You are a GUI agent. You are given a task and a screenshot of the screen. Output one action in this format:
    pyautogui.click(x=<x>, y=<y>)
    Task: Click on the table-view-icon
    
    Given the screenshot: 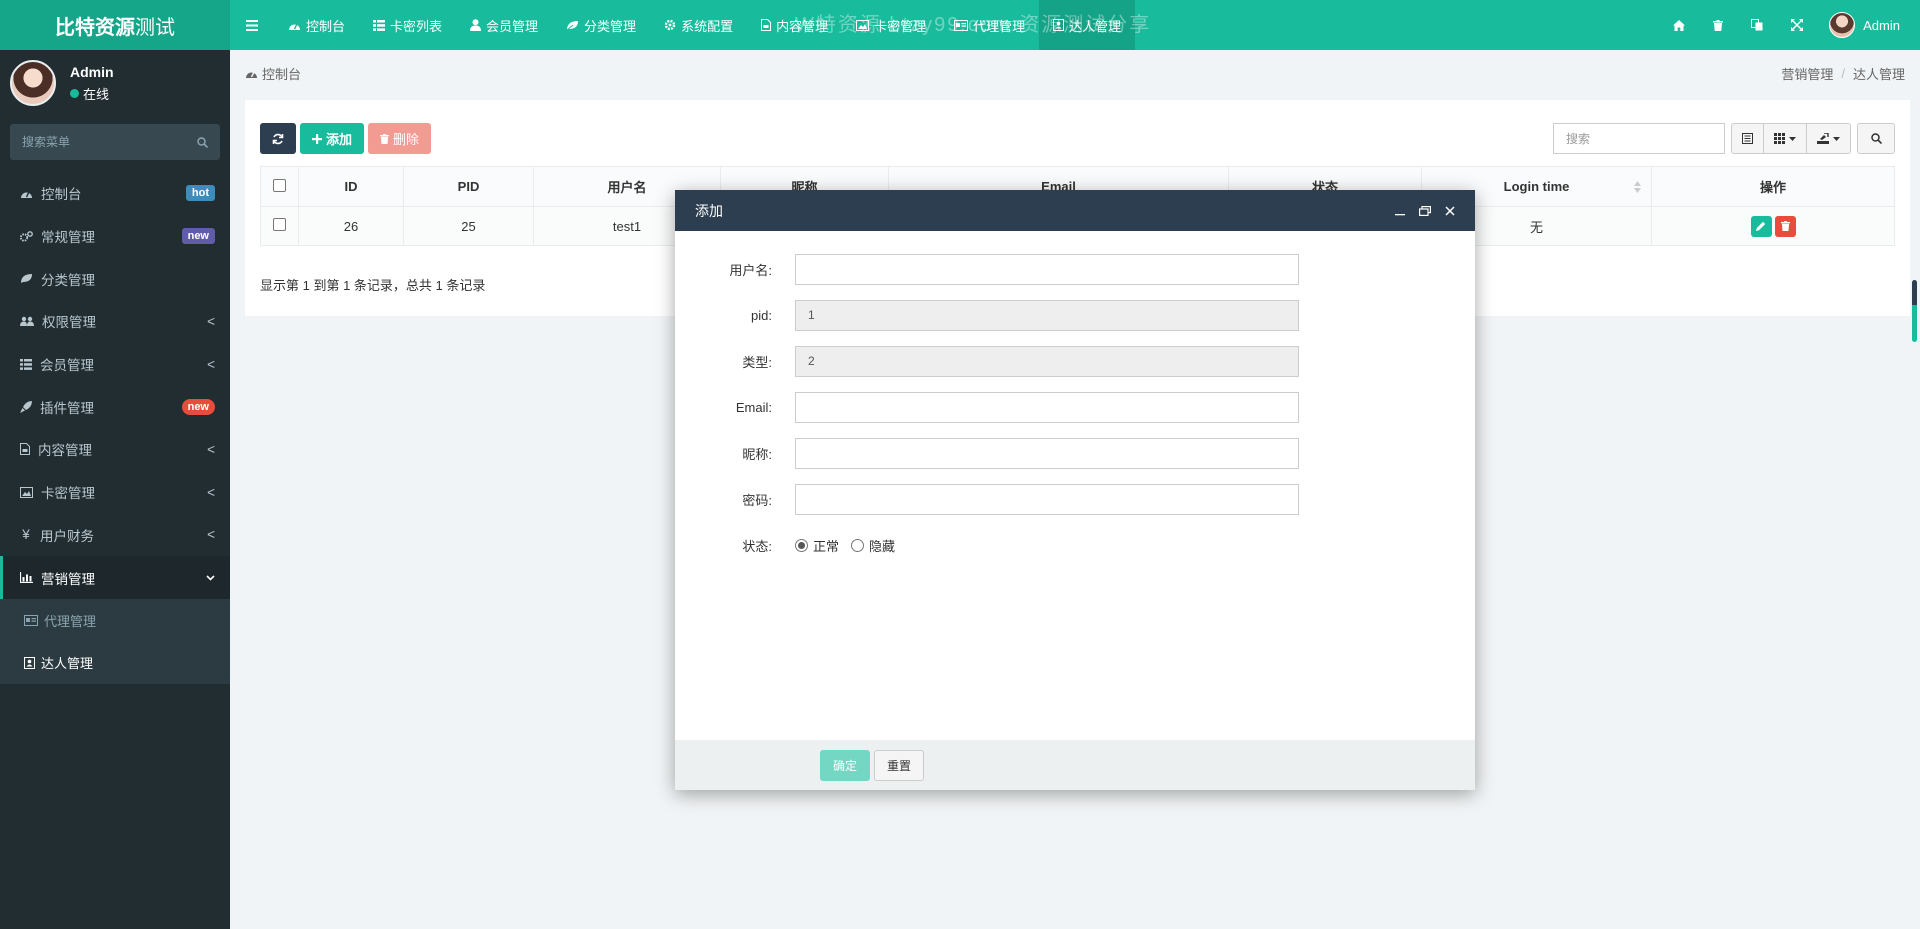 What is the action you would take?
    pyautogui.click(x=1747, y=138)
    